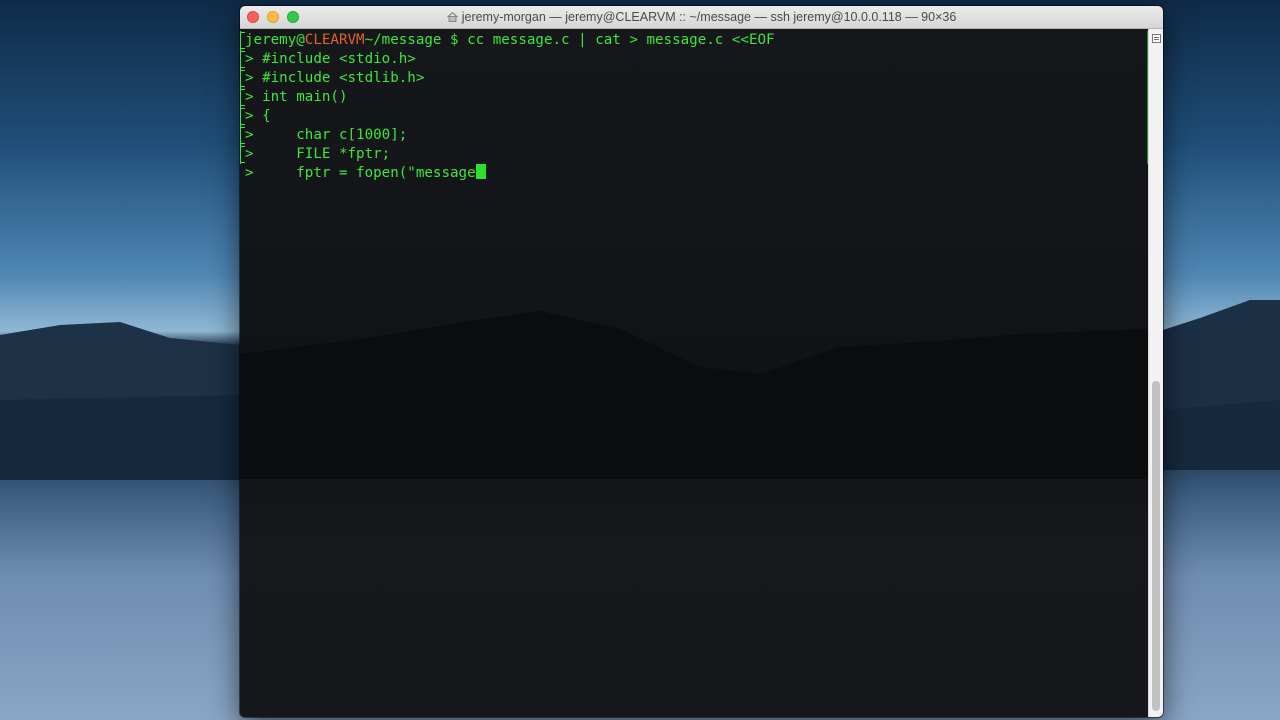 This screenshot has width=1280, height=720. What do you see at coordinates (1156, 546) in the screenshot?
I see `scrollbar-thumb` at bounding box center [1156, 546].